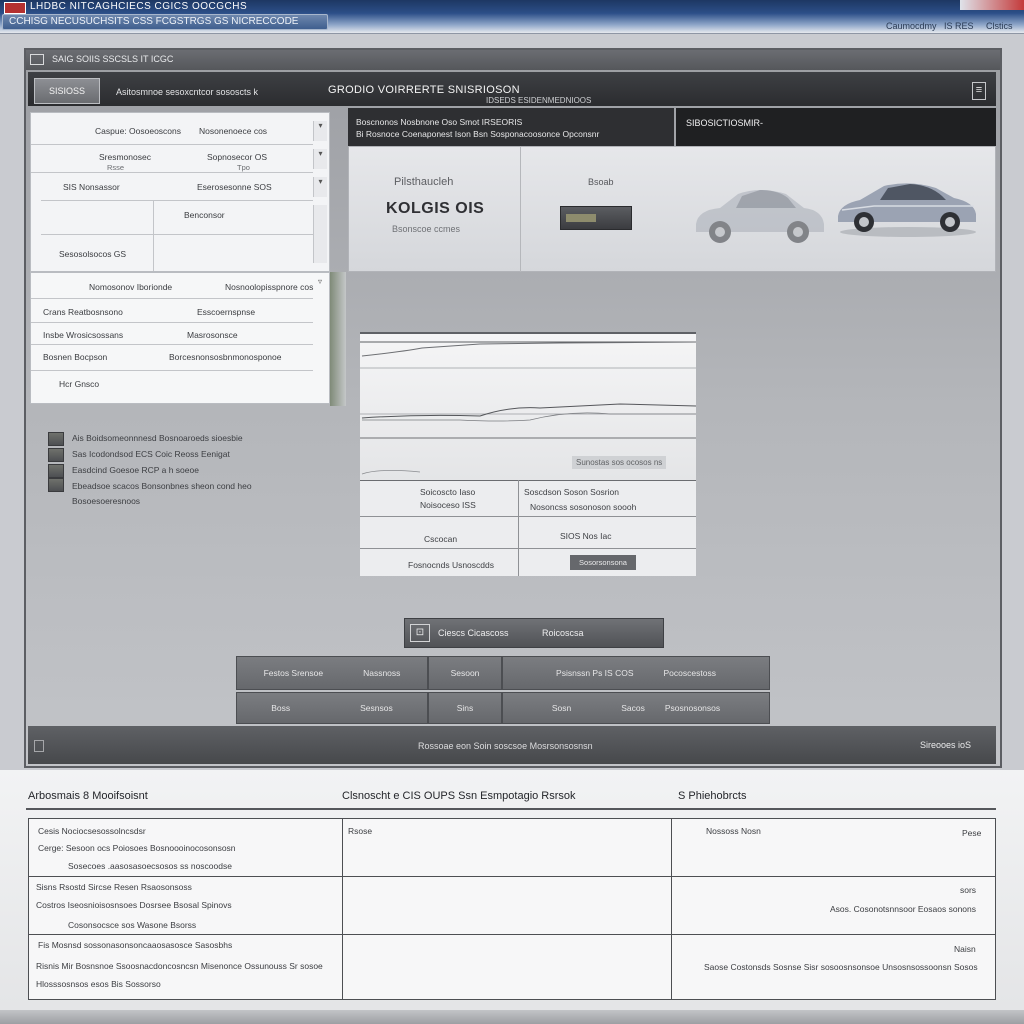 Image resolution: width=1024 pixels, height=1024 pixels. Describe the element at coordinates (131, 287) in the screenshot. I see `detail-label: Nomosonov Iborionde` at that location.